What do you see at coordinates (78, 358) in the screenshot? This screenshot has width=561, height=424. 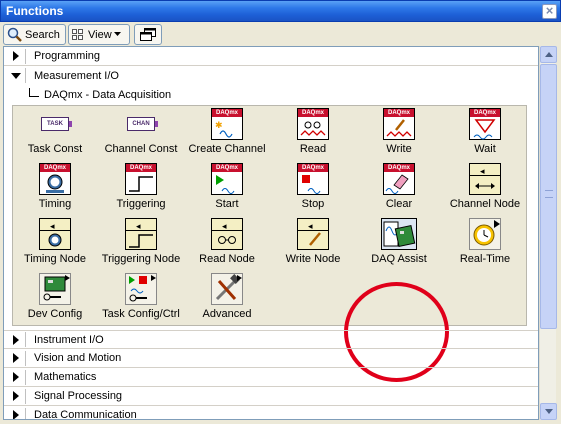 I see `category-label: Vision and Motion` at bounding box center [78, 358].